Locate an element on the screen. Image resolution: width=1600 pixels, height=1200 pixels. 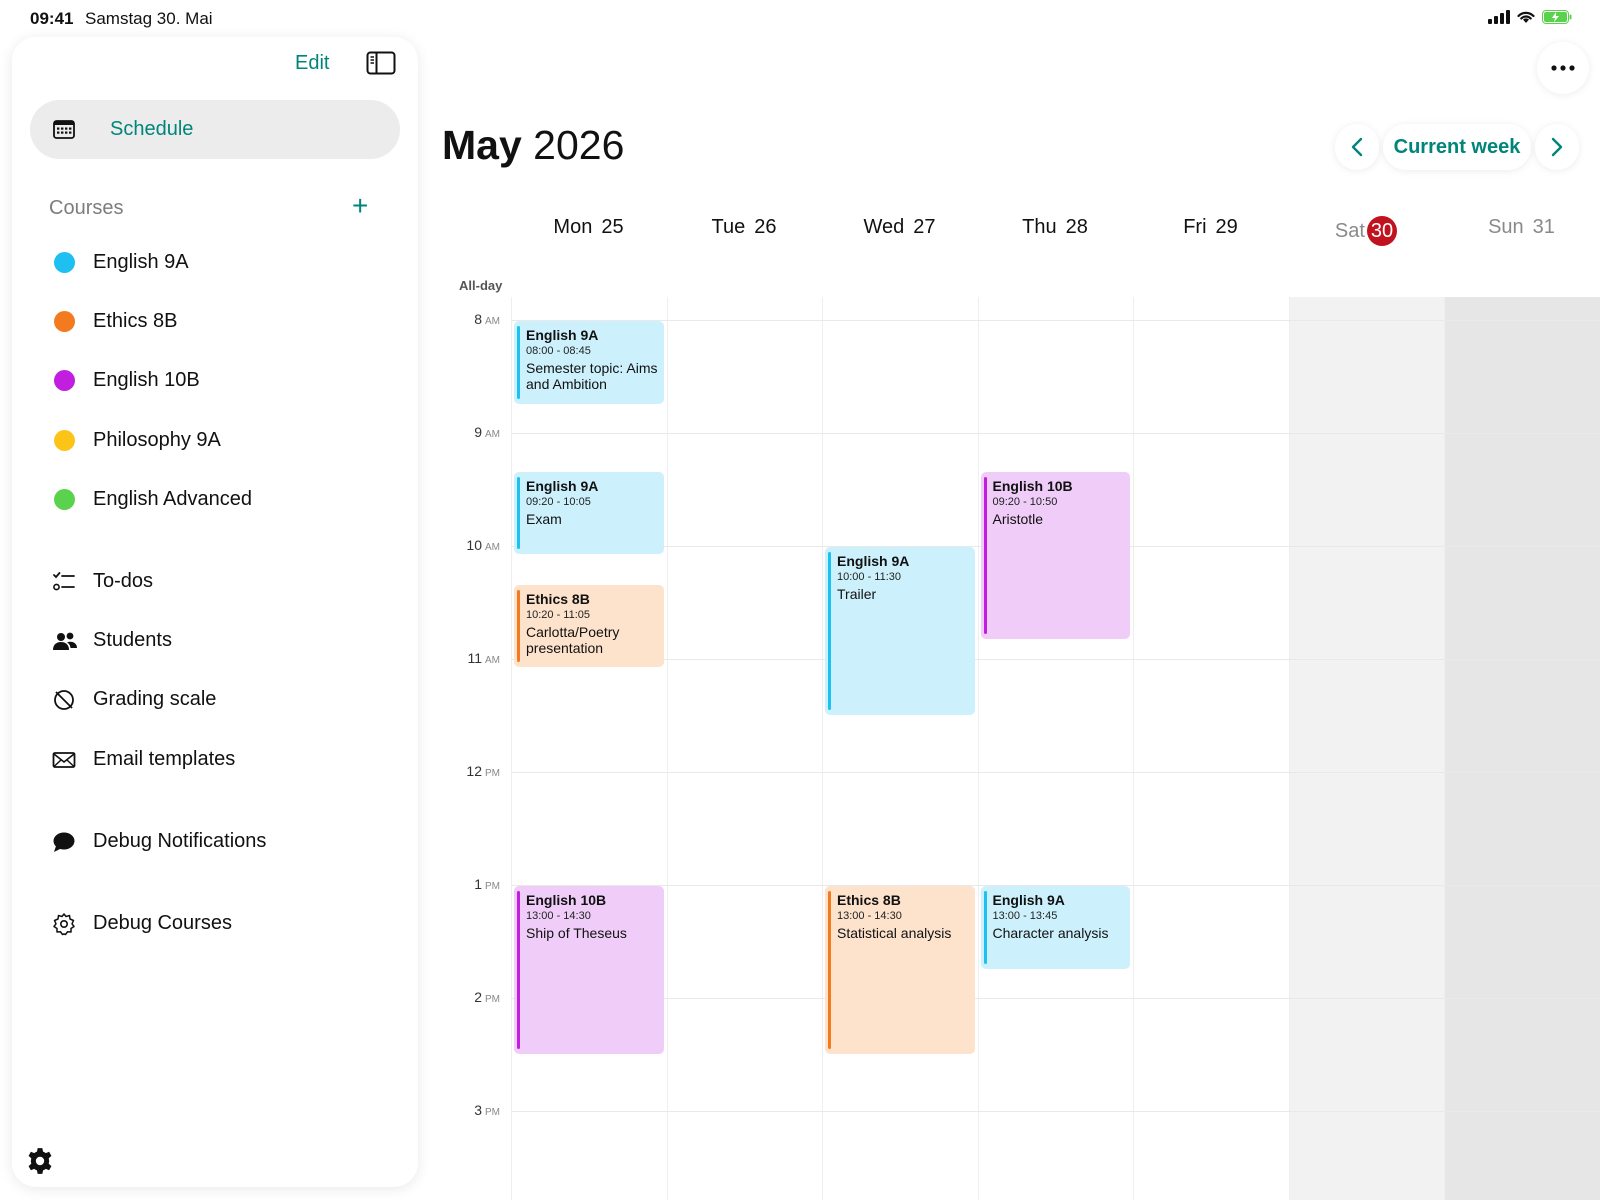
event-description: Semester topic: Aims and Ambition is located at coordinates (592, 376).